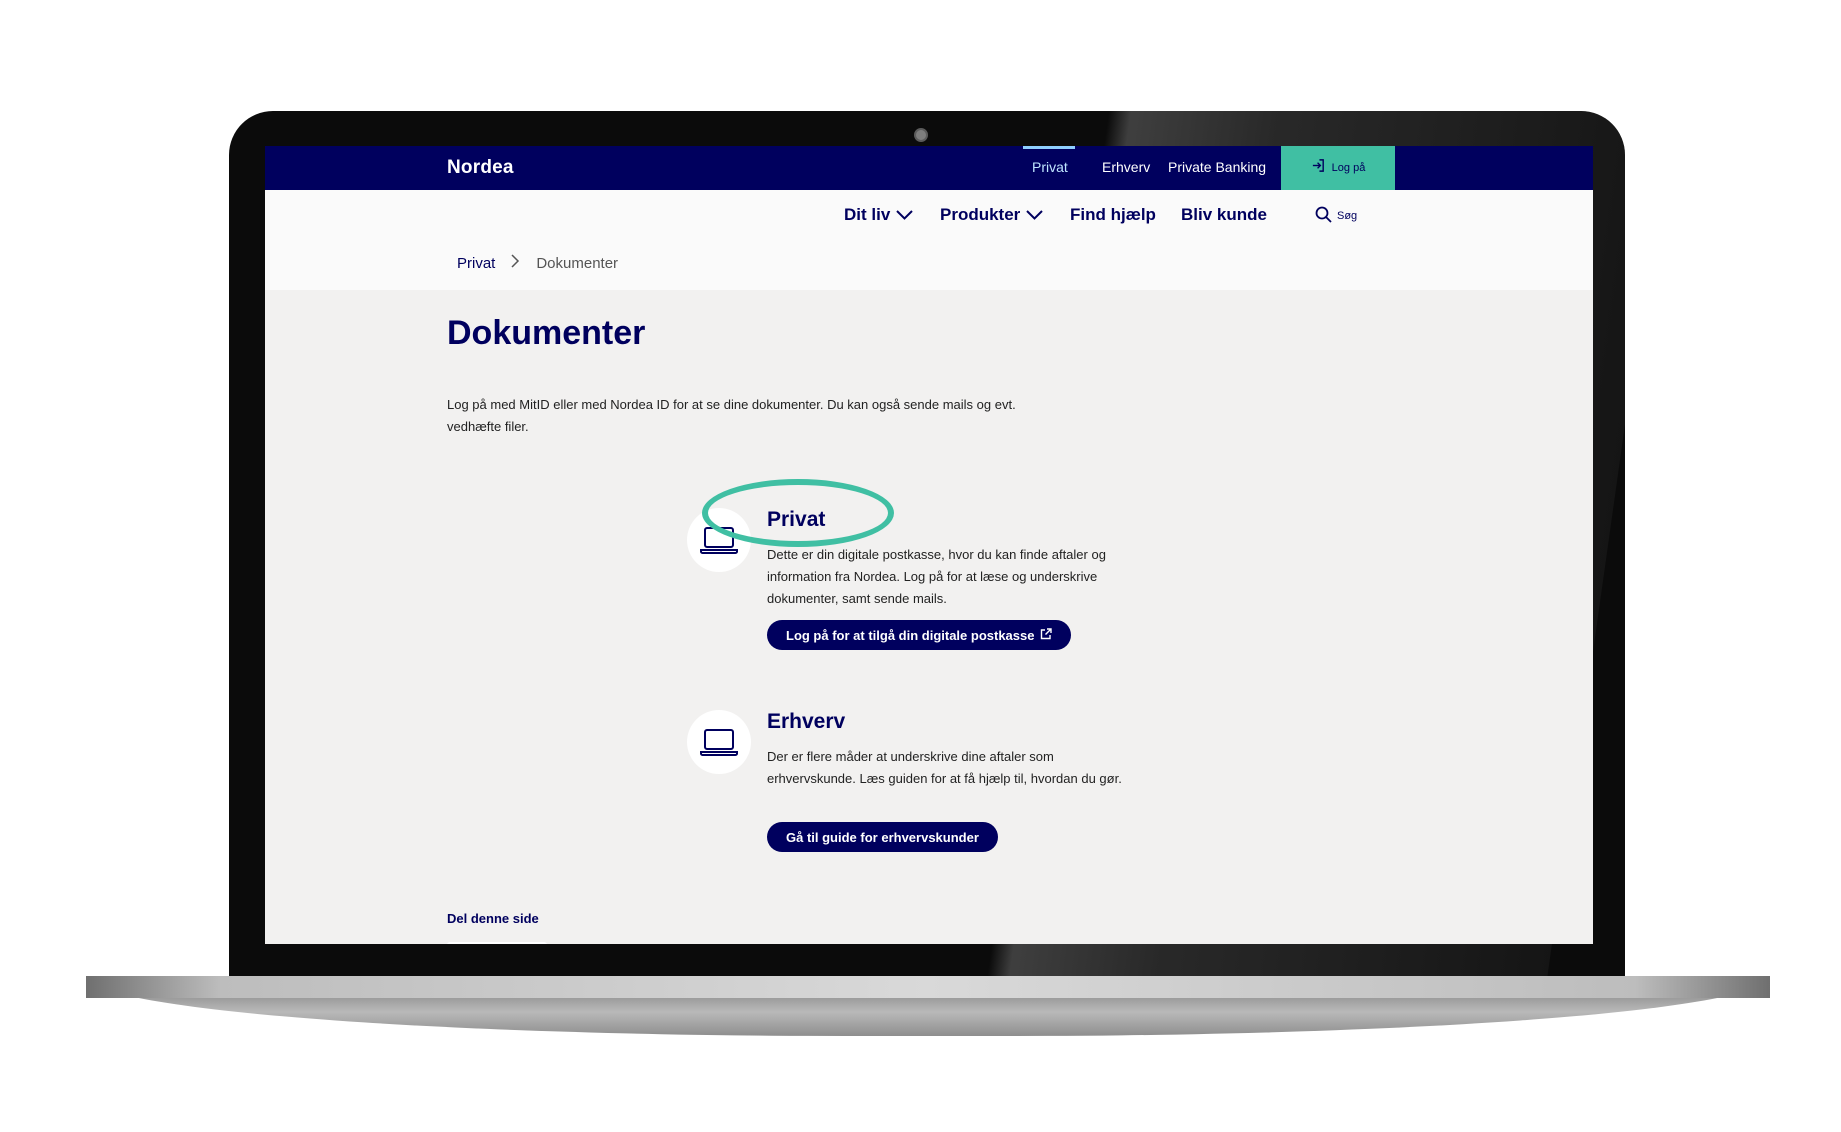 The width and height of the screenshot is (1841, 1132). What do you see at coordinates (929, 240) in the screenshot?
I see `main-navigation: Dit liv Produkter Find hjælp Bliv kunde` at bounding box center [929, 240].